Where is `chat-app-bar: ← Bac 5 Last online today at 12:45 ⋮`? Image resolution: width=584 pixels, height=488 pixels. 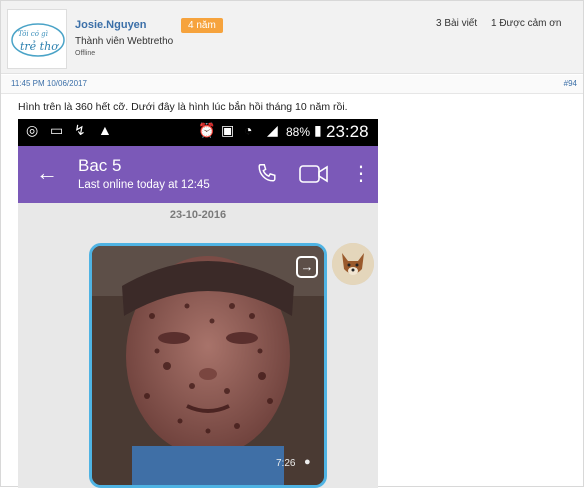
chat-app-bar: ← Bac 5 Last online today at 12:45 ⋮ is located at coordinates (198, 174).